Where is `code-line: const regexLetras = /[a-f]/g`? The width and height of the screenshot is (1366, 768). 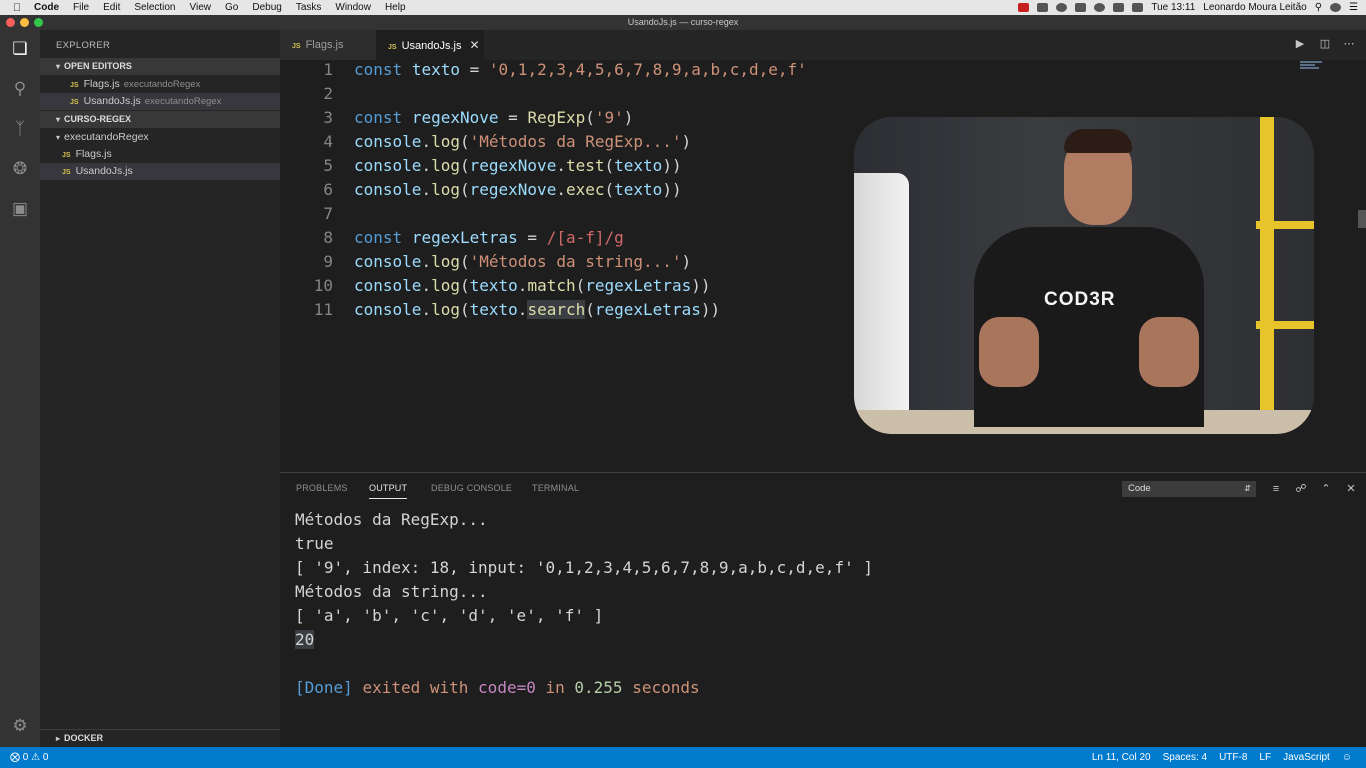
code-line: const regexLetras = /[a-f]/g is located at coordinates (489, 238).